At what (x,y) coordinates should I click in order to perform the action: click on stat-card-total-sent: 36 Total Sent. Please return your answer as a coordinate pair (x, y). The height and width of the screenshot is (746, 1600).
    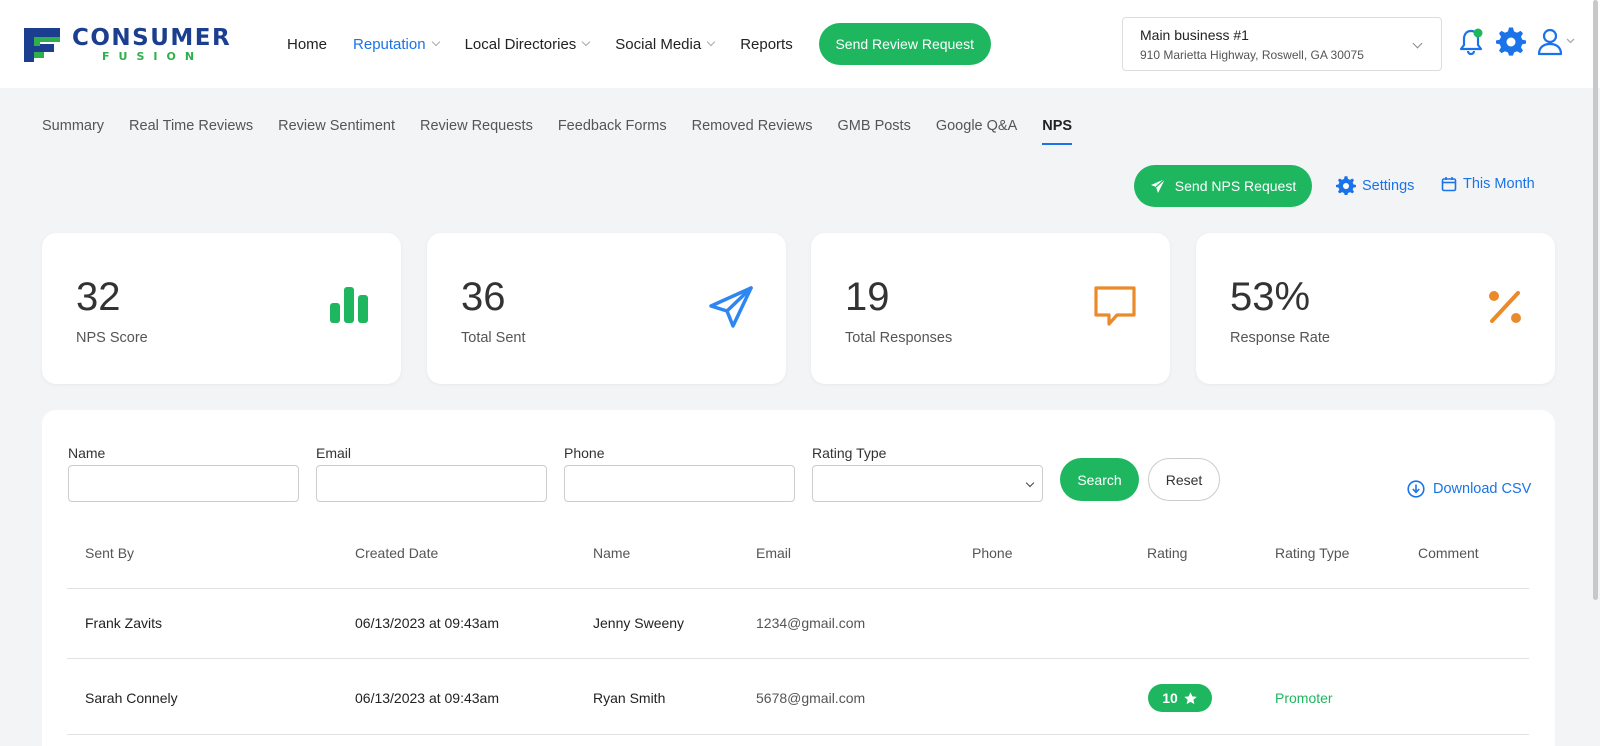
    Looking at the image, I should click on (606, 308).